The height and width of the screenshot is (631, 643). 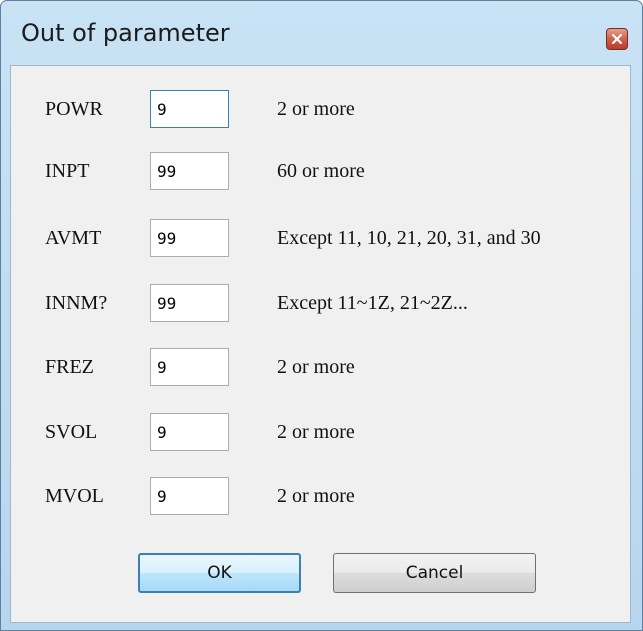 I want to click on param-label: INNM?, so click(x=76, y=303).